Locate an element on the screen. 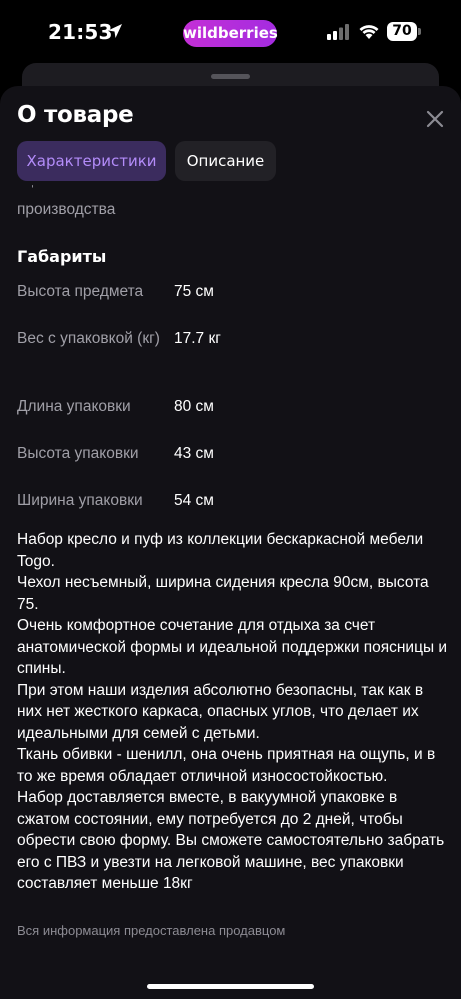 Image resolution: width=461 pixels, height=999 pixels. section-heading-dimensions: Габариты is located at coordinates (62, 256).